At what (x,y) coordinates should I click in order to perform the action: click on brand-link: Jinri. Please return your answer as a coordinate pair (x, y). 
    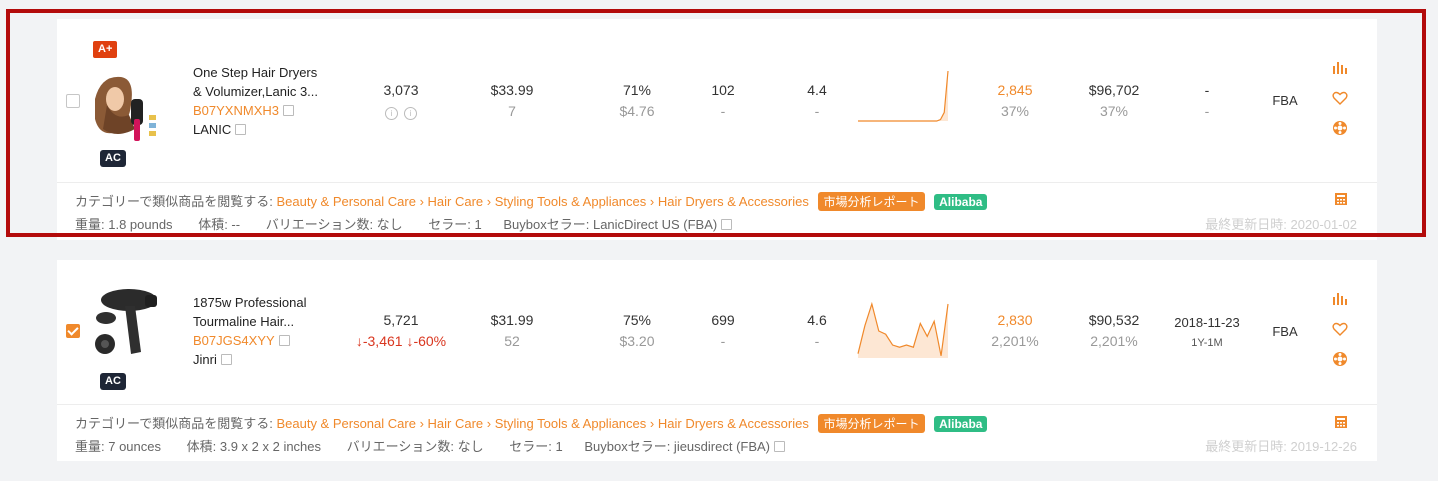
    Looking at the image, I should click on (205, 359).